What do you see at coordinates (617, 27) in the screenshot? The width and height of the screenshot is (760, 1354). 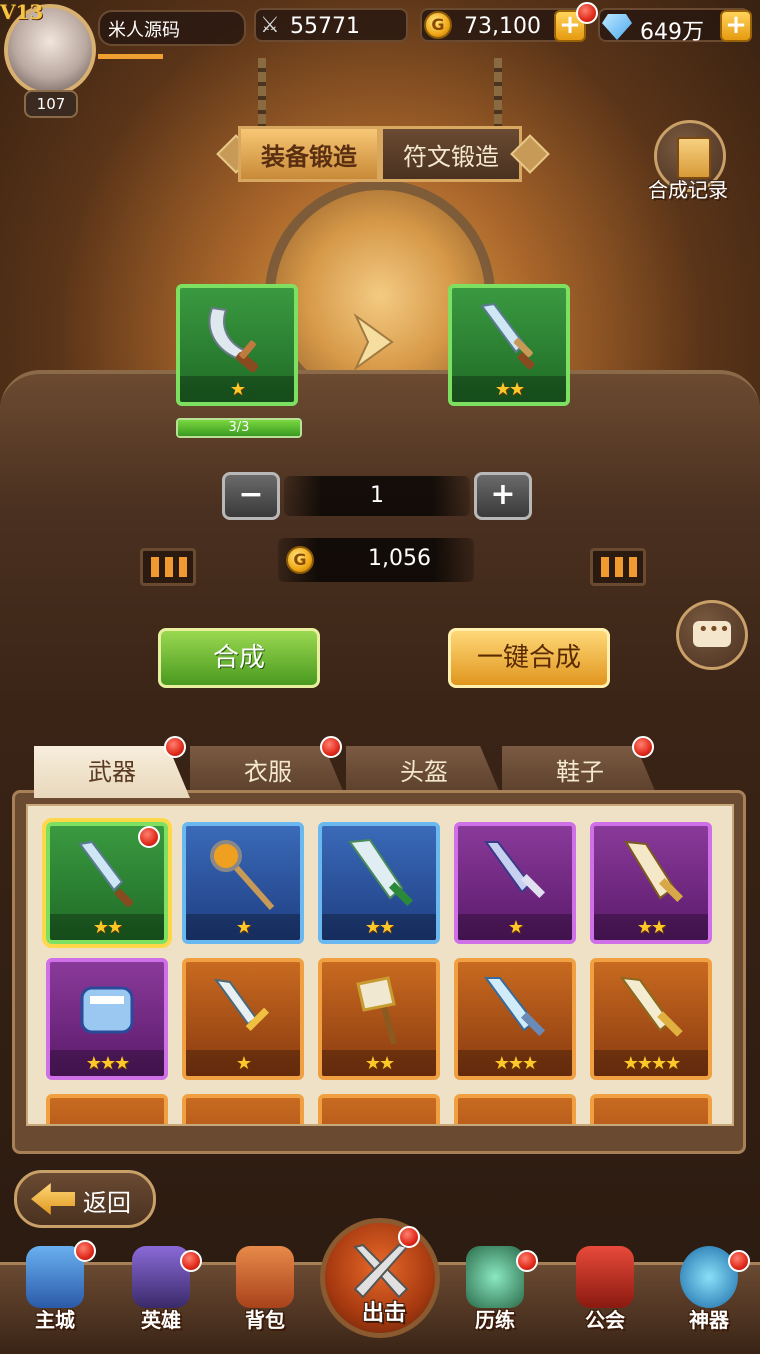 I see `diamond-icon` at bounding box center [617, 27].